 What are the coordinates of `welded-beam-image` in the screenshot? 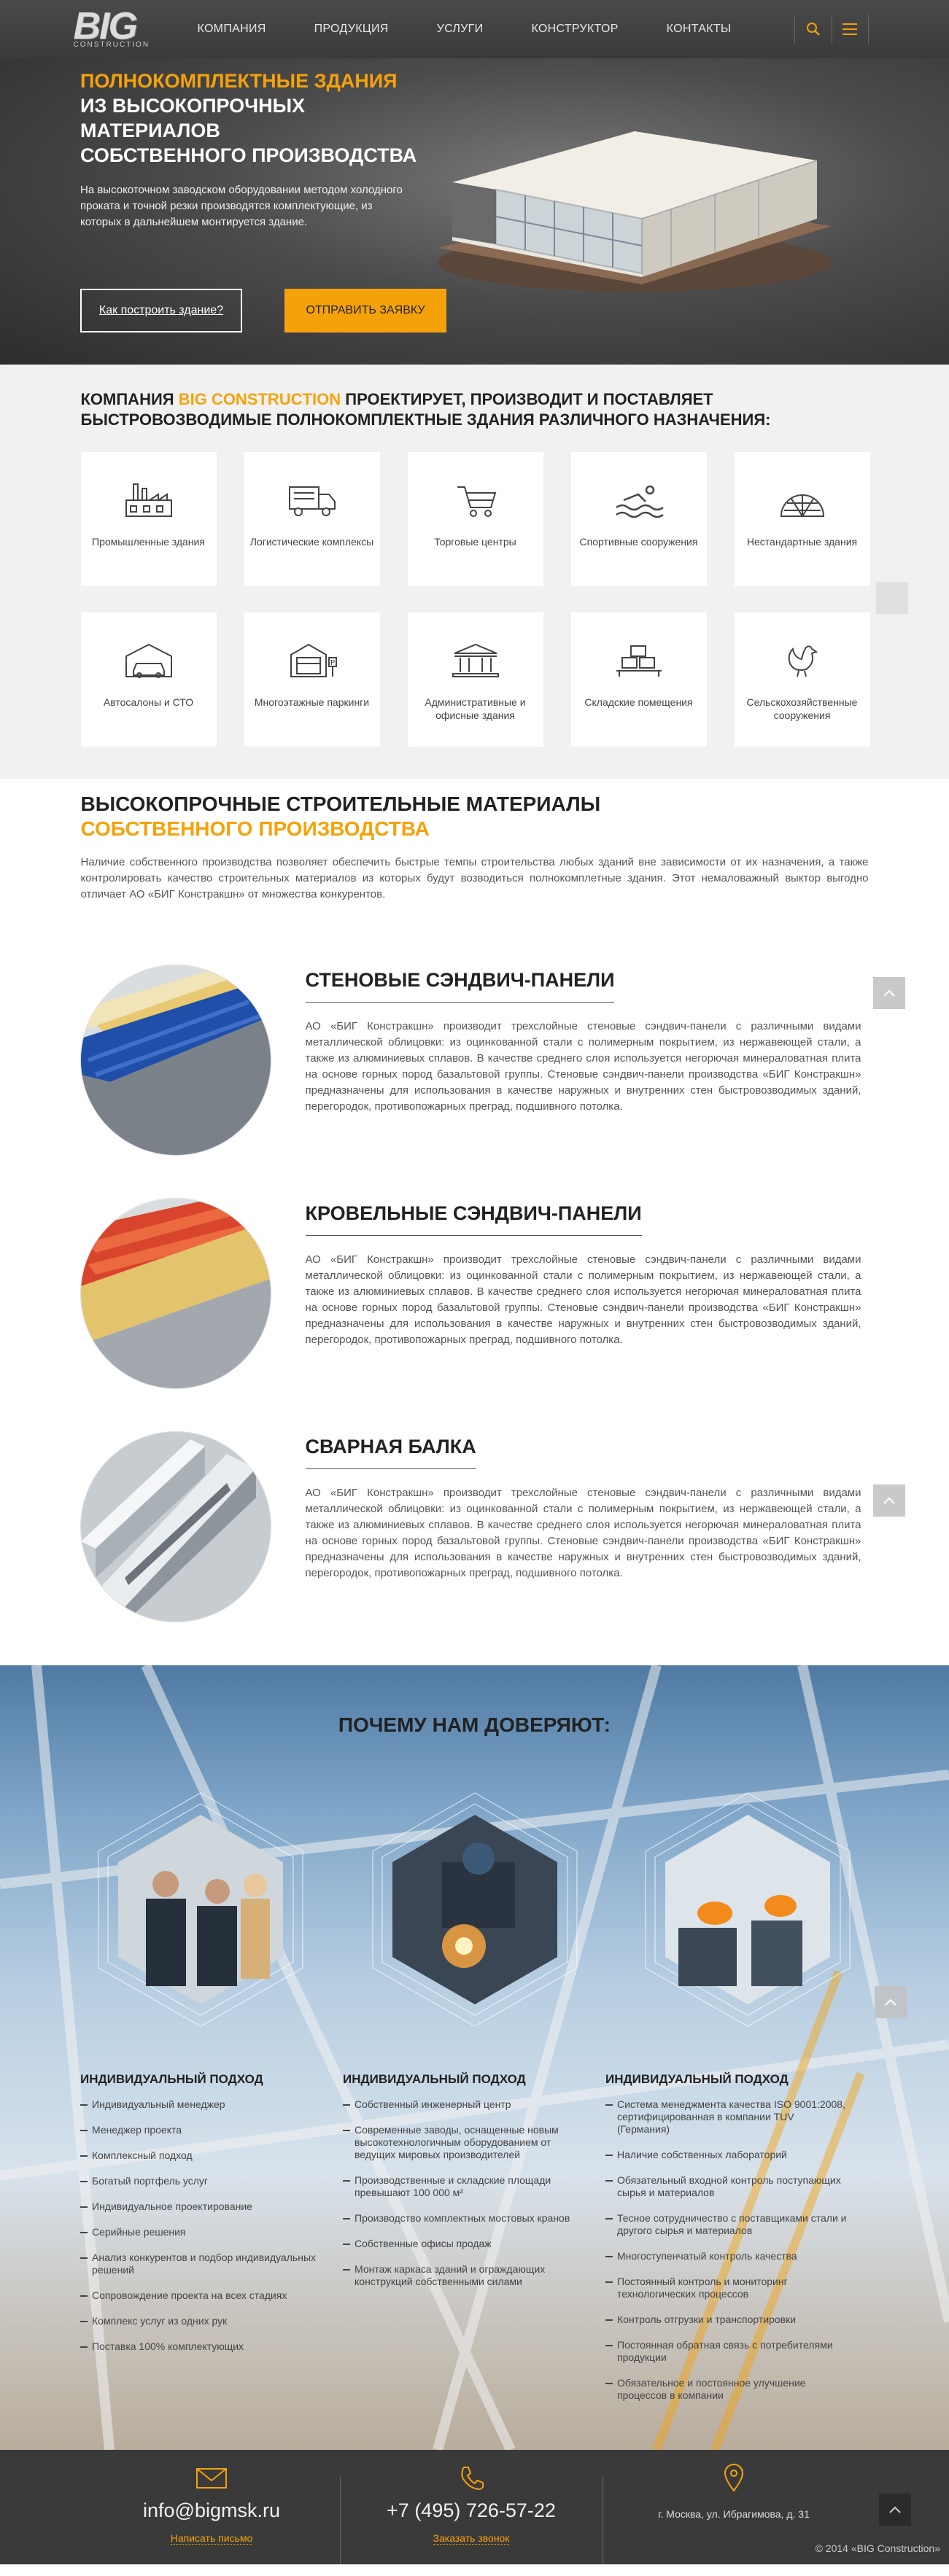 It's located at (175, 1527).